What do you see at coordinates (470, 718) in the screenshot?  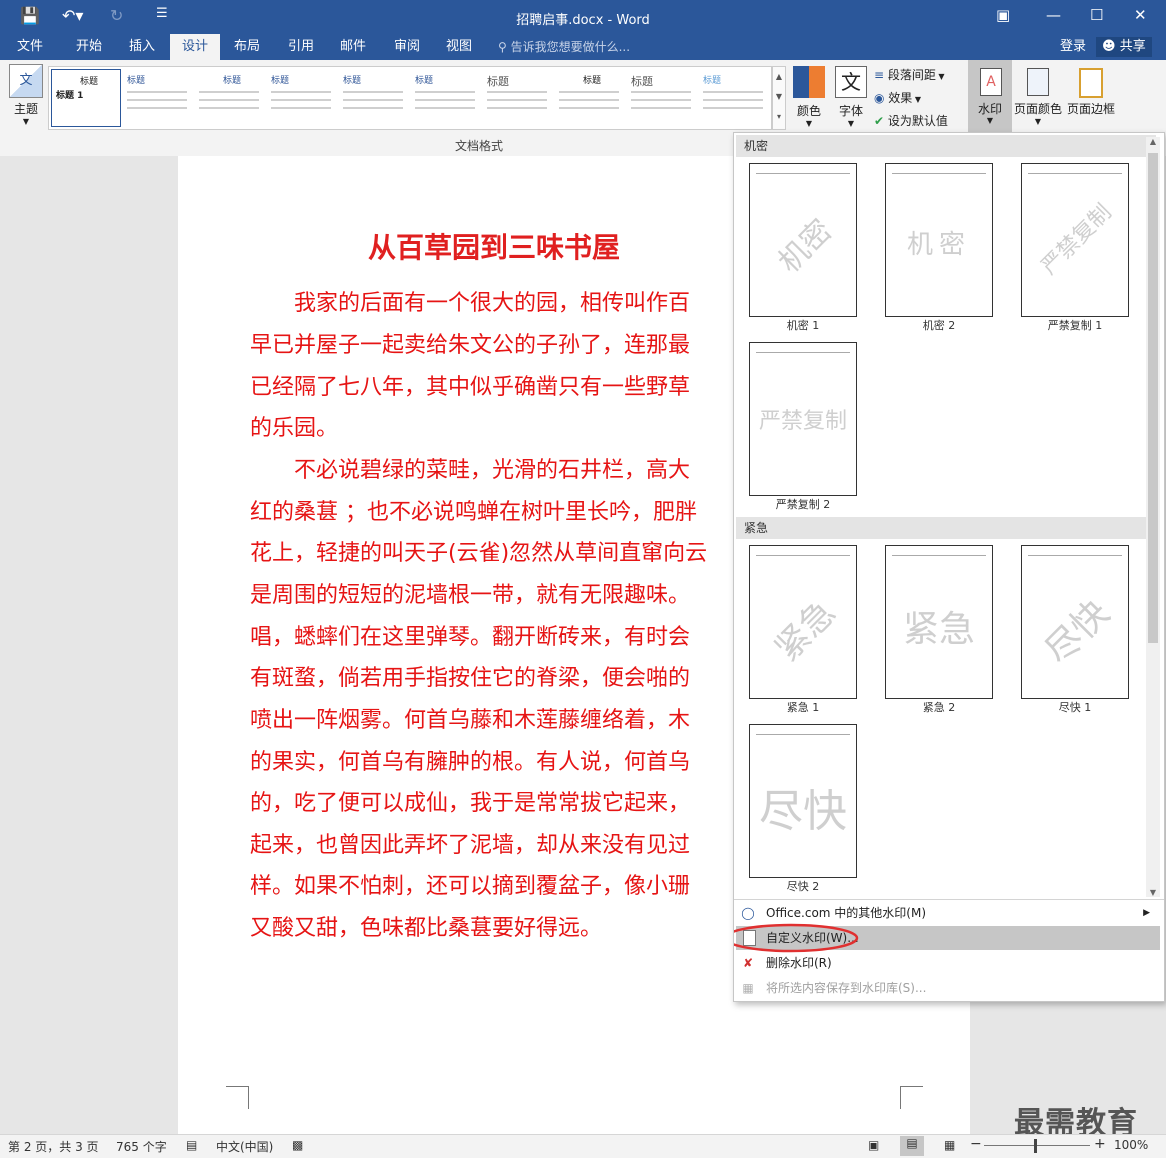 I see `document-line: 喷出一阵烟雾。何首乌藤和木莲藤缠络着，木` at bounding box center [470, 718].